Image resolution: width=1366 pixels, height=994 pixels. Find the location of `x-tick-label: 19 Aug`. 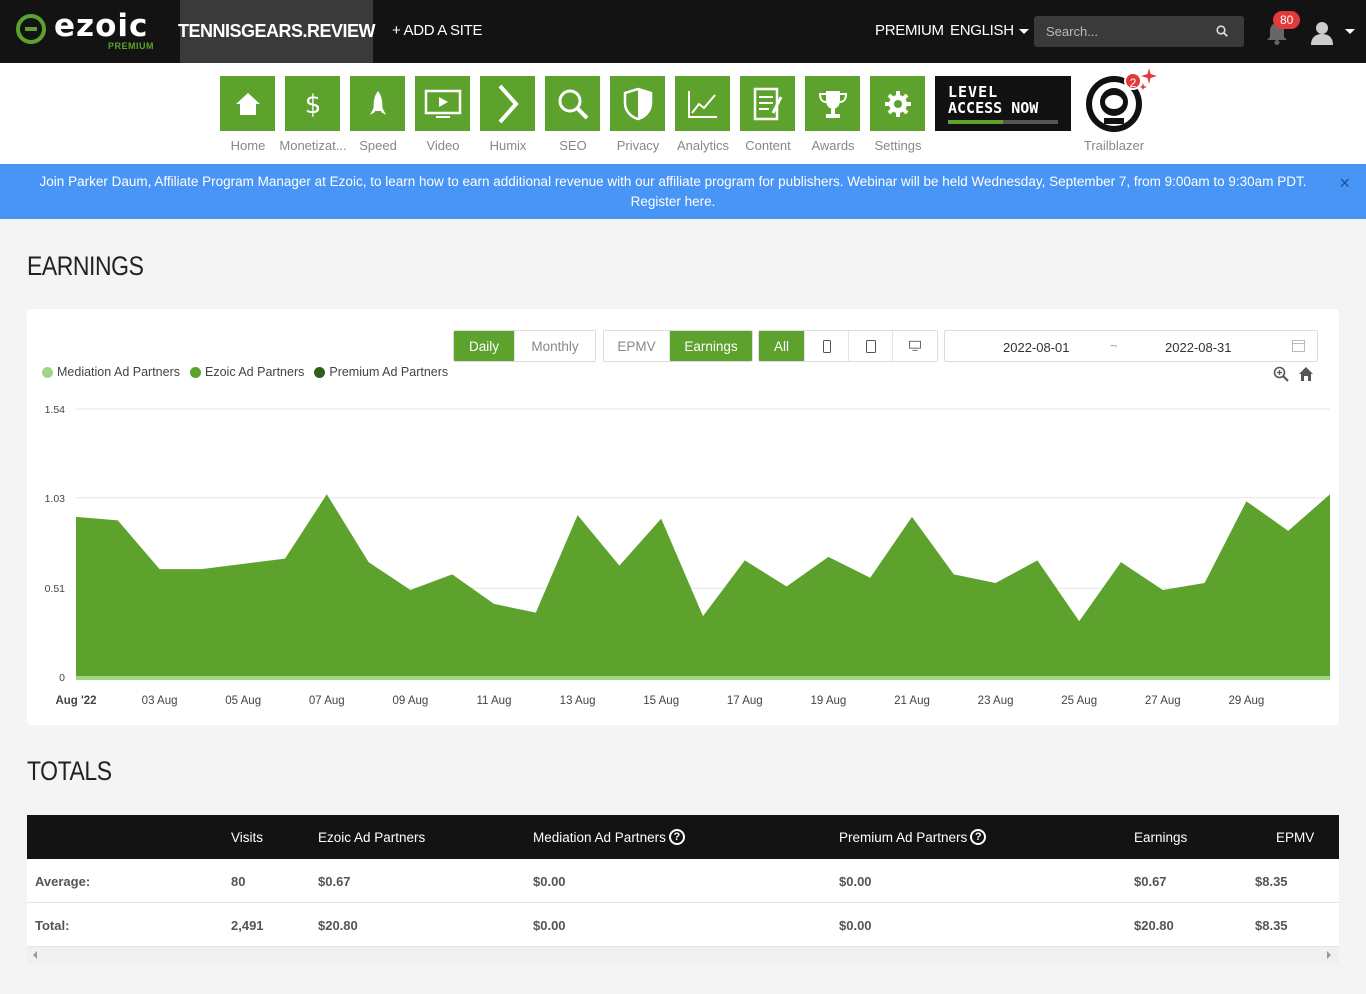

x-tick-label: 19 Aug is located at coordinates (828, 701).